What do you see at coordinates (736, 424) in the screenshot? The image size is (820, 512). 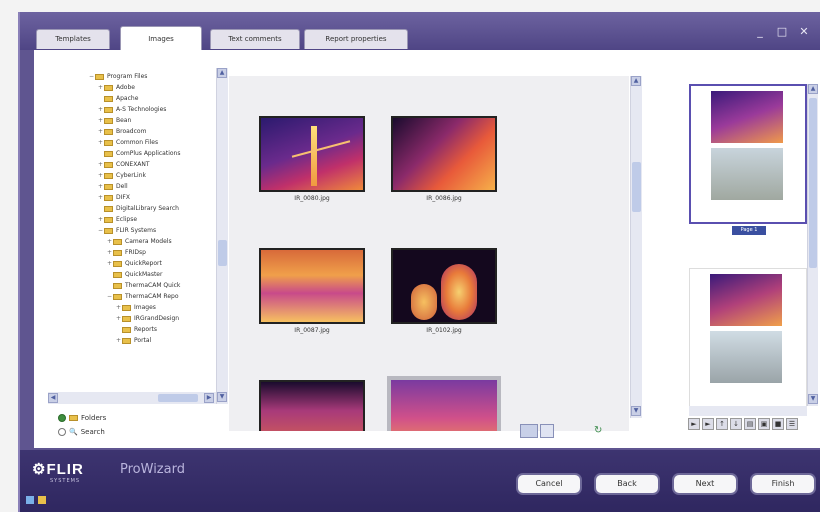 I see `move-down-icon: ↓` at bounding box center [736, 424].